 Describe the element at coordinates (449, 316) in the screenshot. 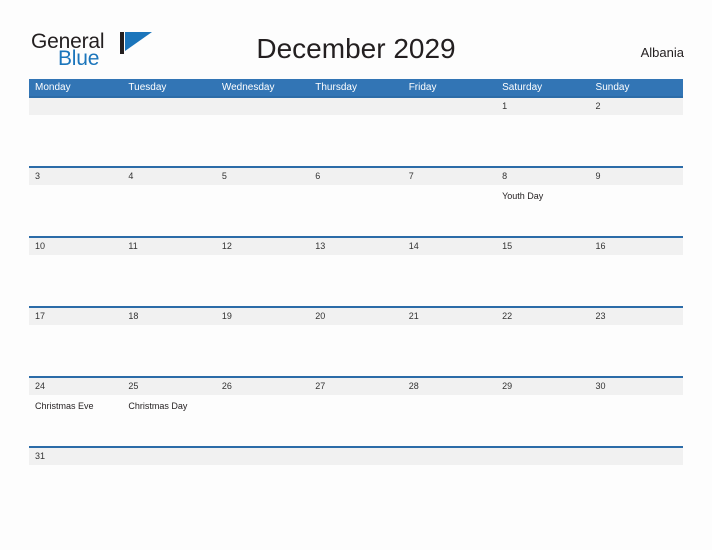

I see `day-number: 21` at that location.